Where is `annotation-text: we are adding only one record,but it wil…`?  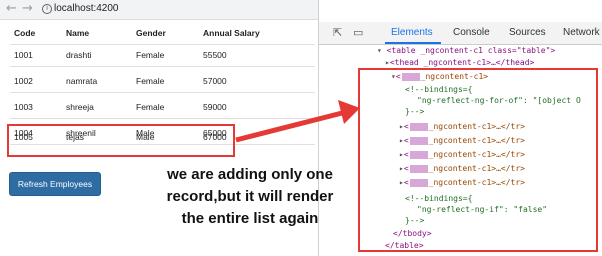
annotation-text: we are adding only one record,but it wil… is located at coordinates (250, 197).